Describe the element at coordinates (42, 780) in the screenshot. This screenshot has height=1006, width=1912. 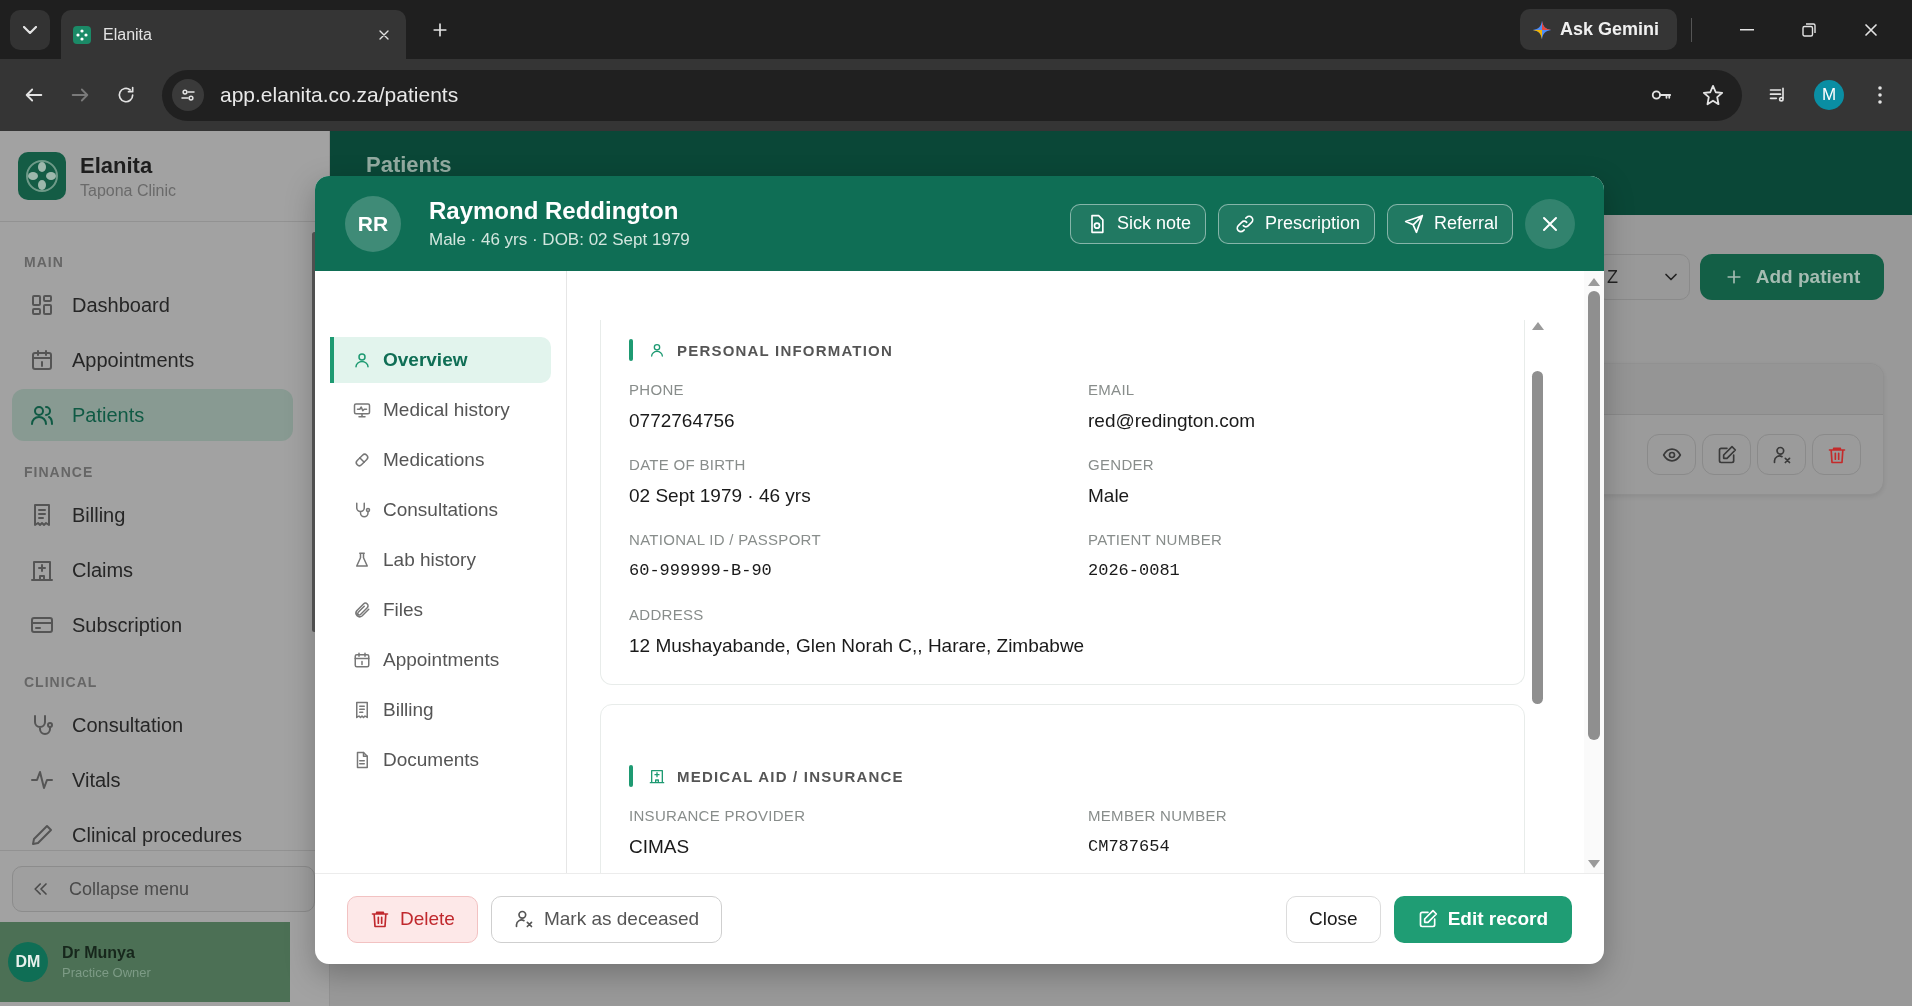
I see `pulse-icon` at that location.